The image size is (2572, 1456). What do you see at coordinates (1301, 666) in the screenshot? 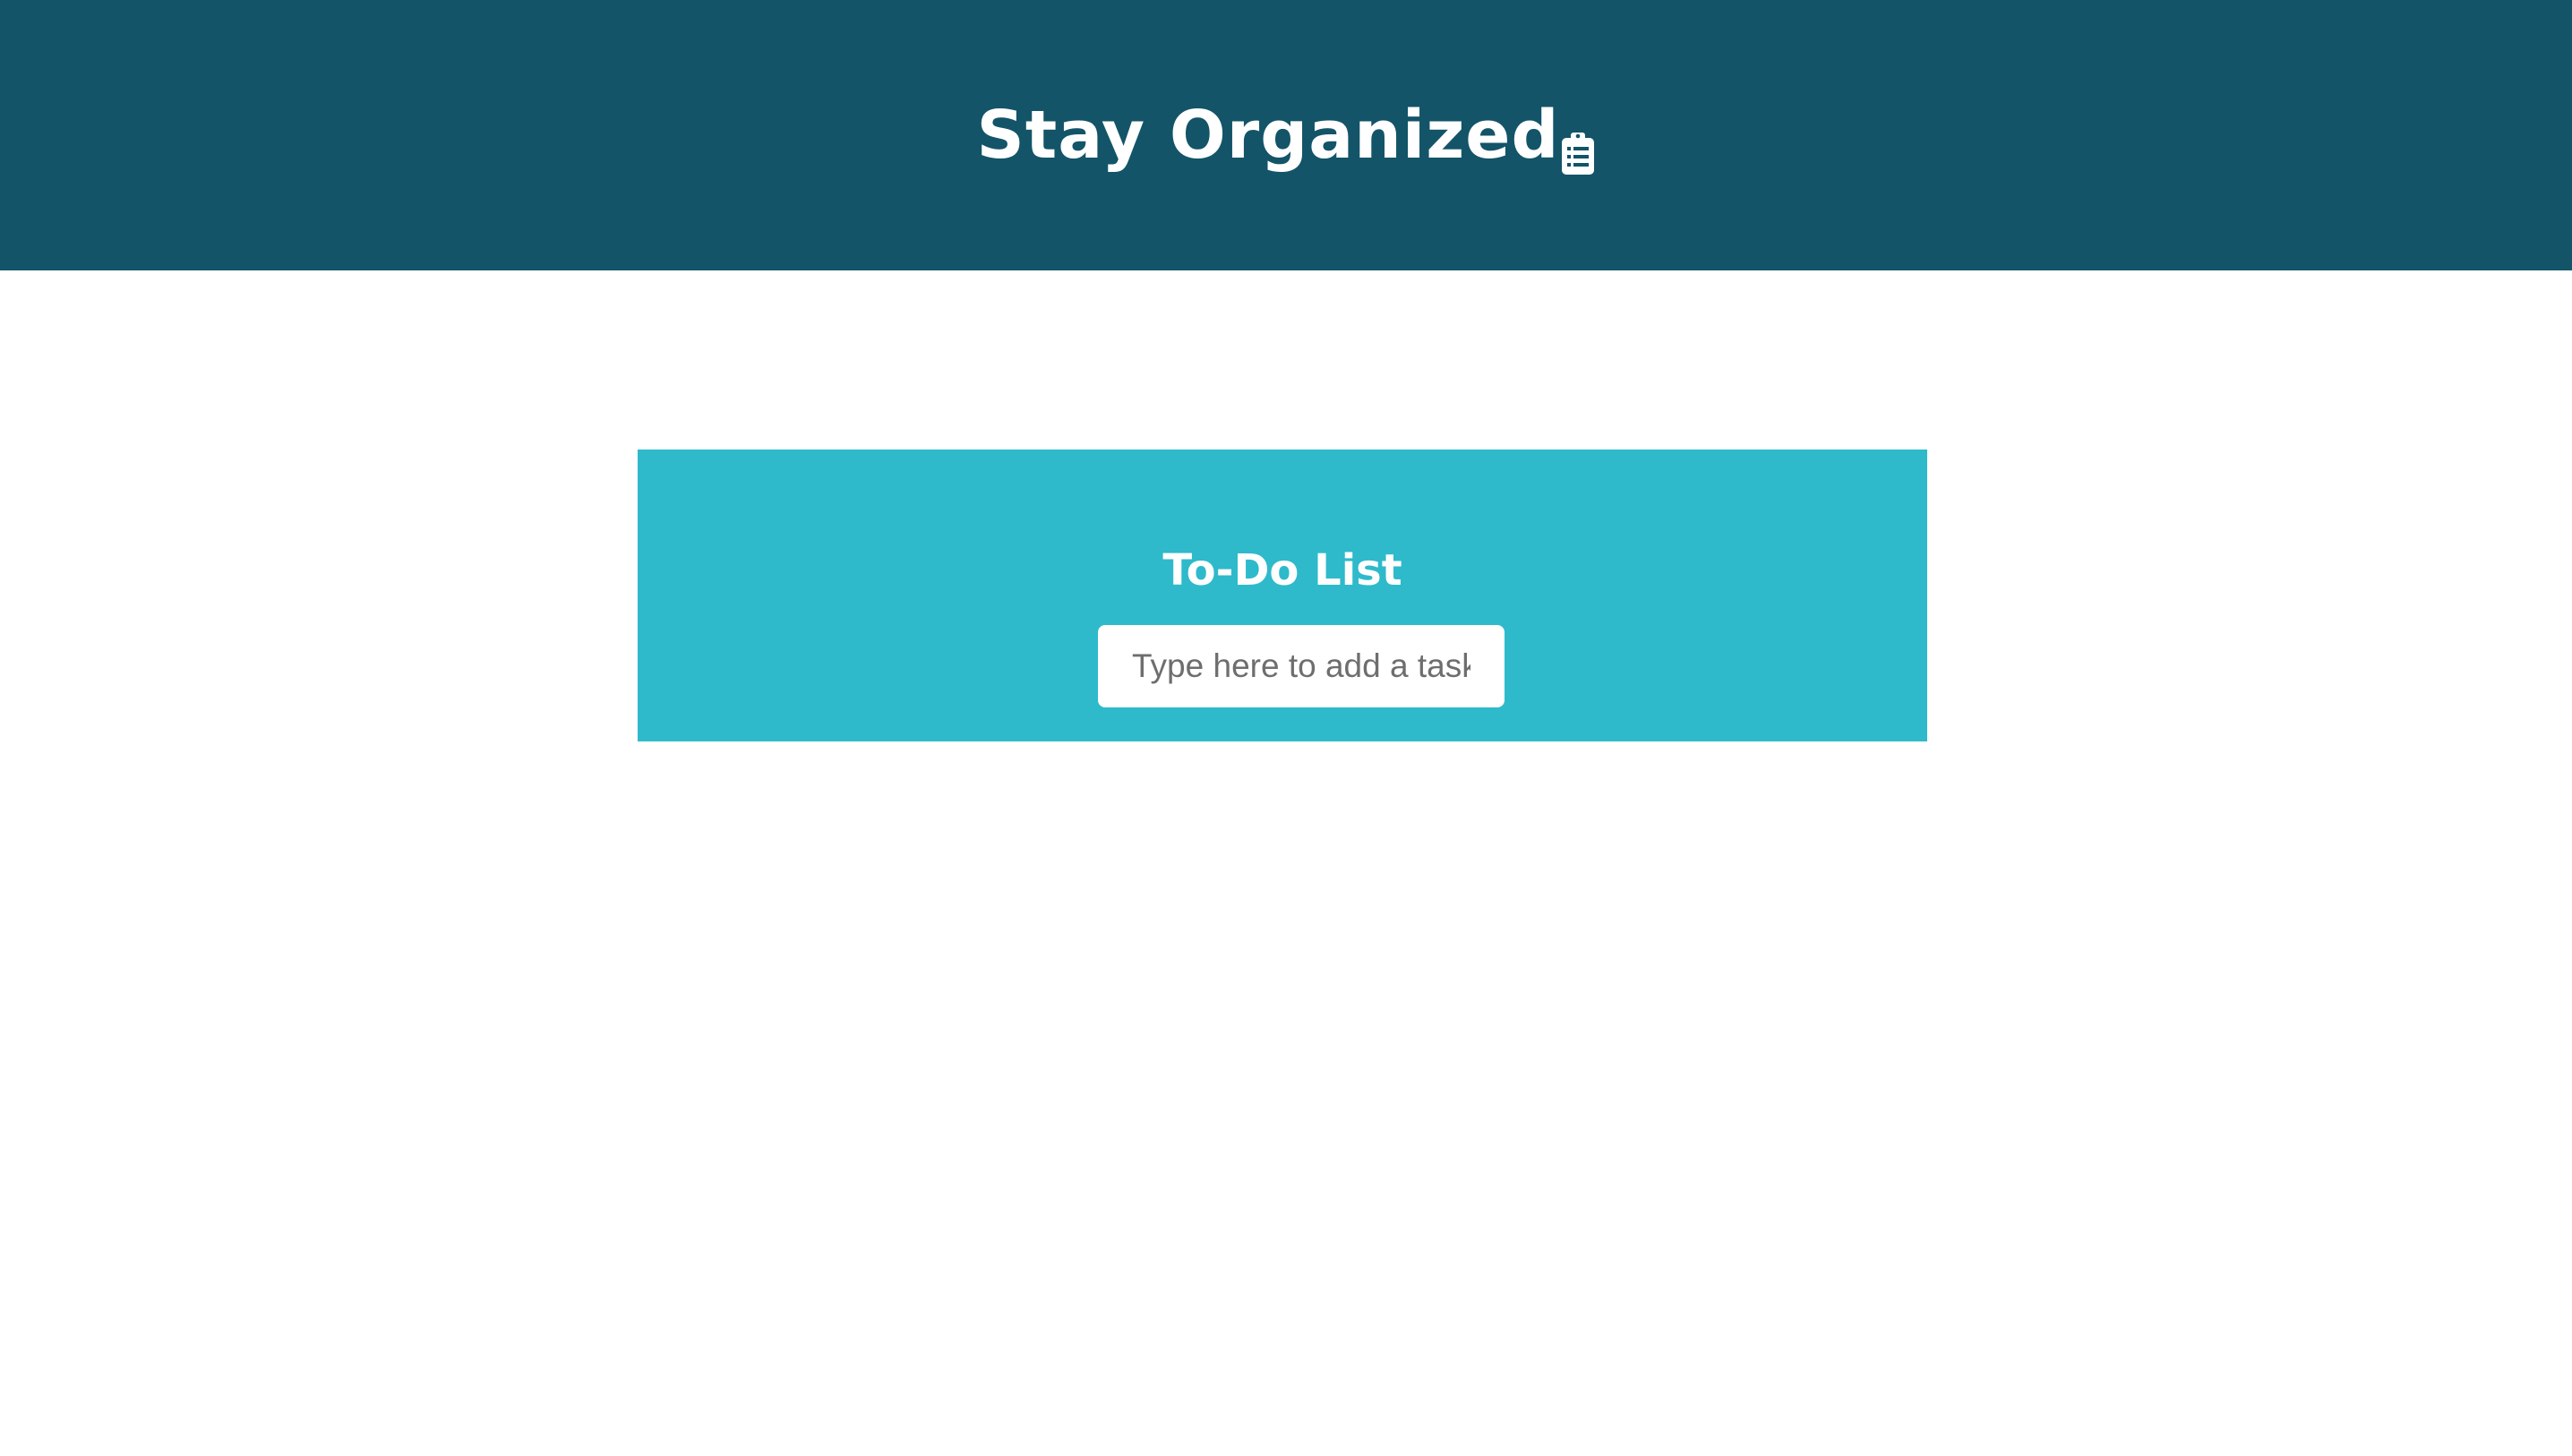
I see `add-task-input` at bounding box center [1301, 666].